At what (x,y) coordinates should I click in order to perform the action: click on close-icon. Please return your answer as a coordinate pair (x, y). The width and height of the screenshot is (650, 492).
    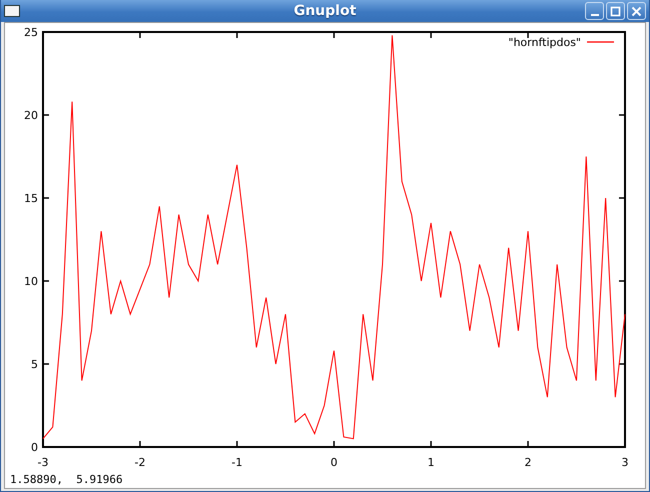
    Looking at the image, I should click on (636, 11).